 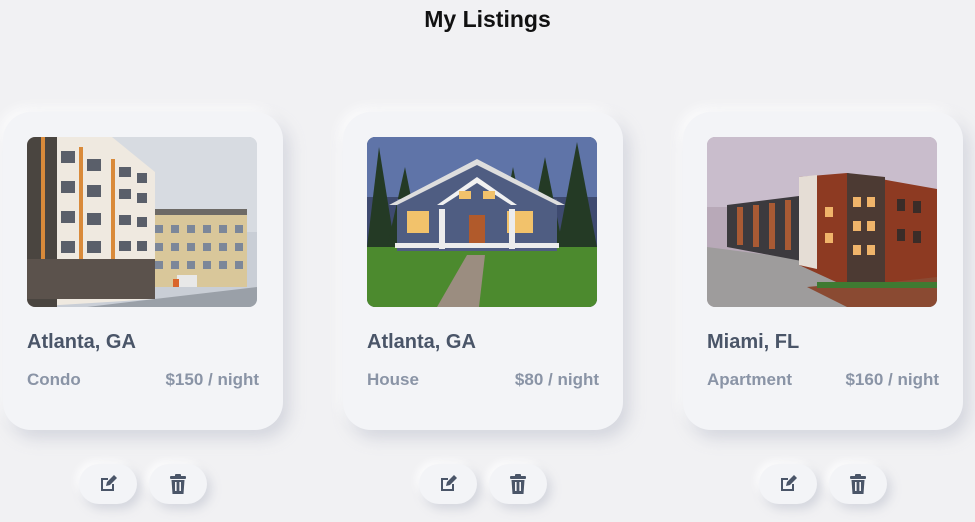 What do you see at coordinates (750, 379) in the screenshot?
I see `listing-type: Apartment` at bounding box center [750, 379].